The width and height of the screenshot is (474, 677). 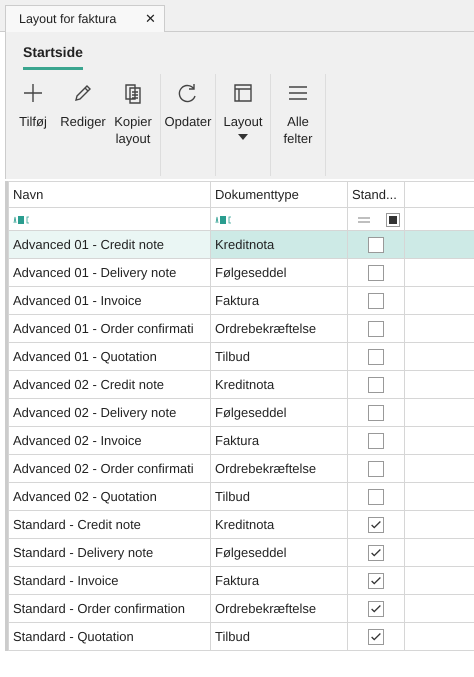 What do you see at coordinates (83, 125) in the screenshot?
I see `ribbon-button: Rediger` at bounding box center [83, 125].